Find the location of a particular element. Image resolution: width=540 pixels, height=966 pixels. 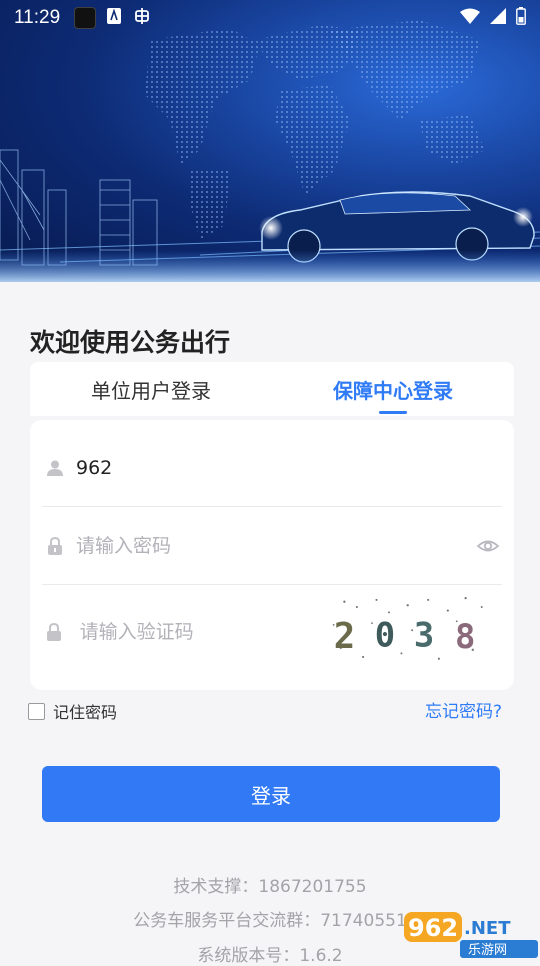

remember-password: 记住密码 is located at coordinates (72, 711).